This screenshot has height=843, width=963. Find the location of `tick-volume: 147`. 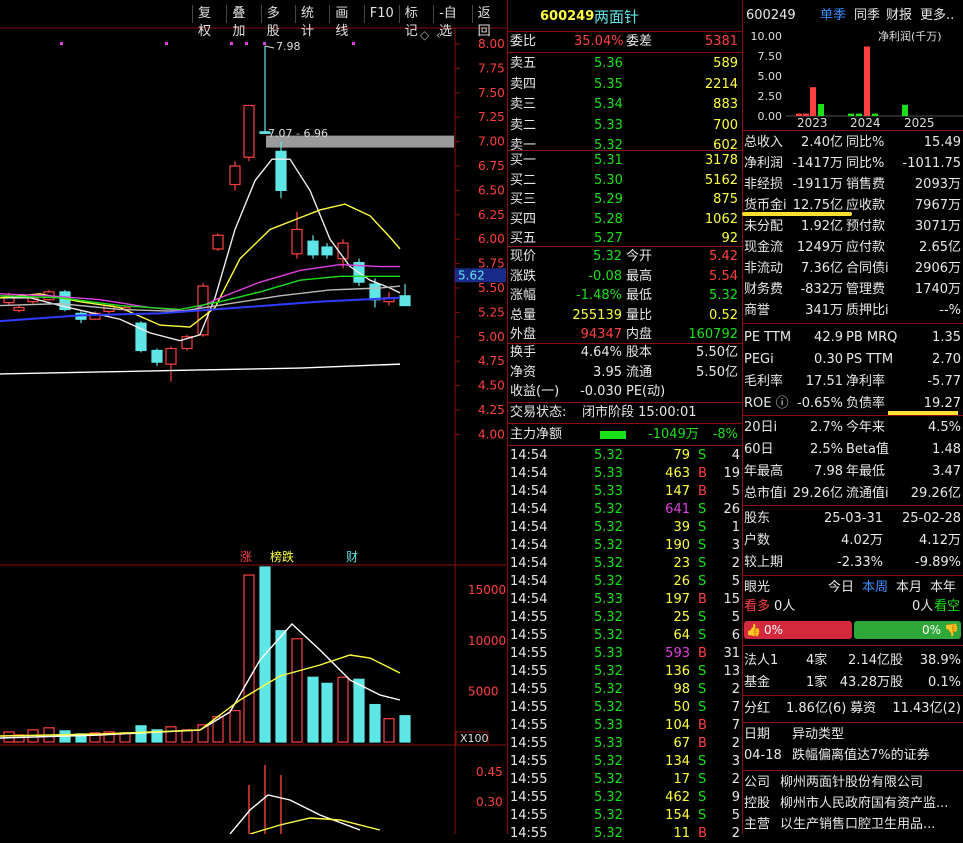

tick-volume: 147 is located at coordinates (677, 491).